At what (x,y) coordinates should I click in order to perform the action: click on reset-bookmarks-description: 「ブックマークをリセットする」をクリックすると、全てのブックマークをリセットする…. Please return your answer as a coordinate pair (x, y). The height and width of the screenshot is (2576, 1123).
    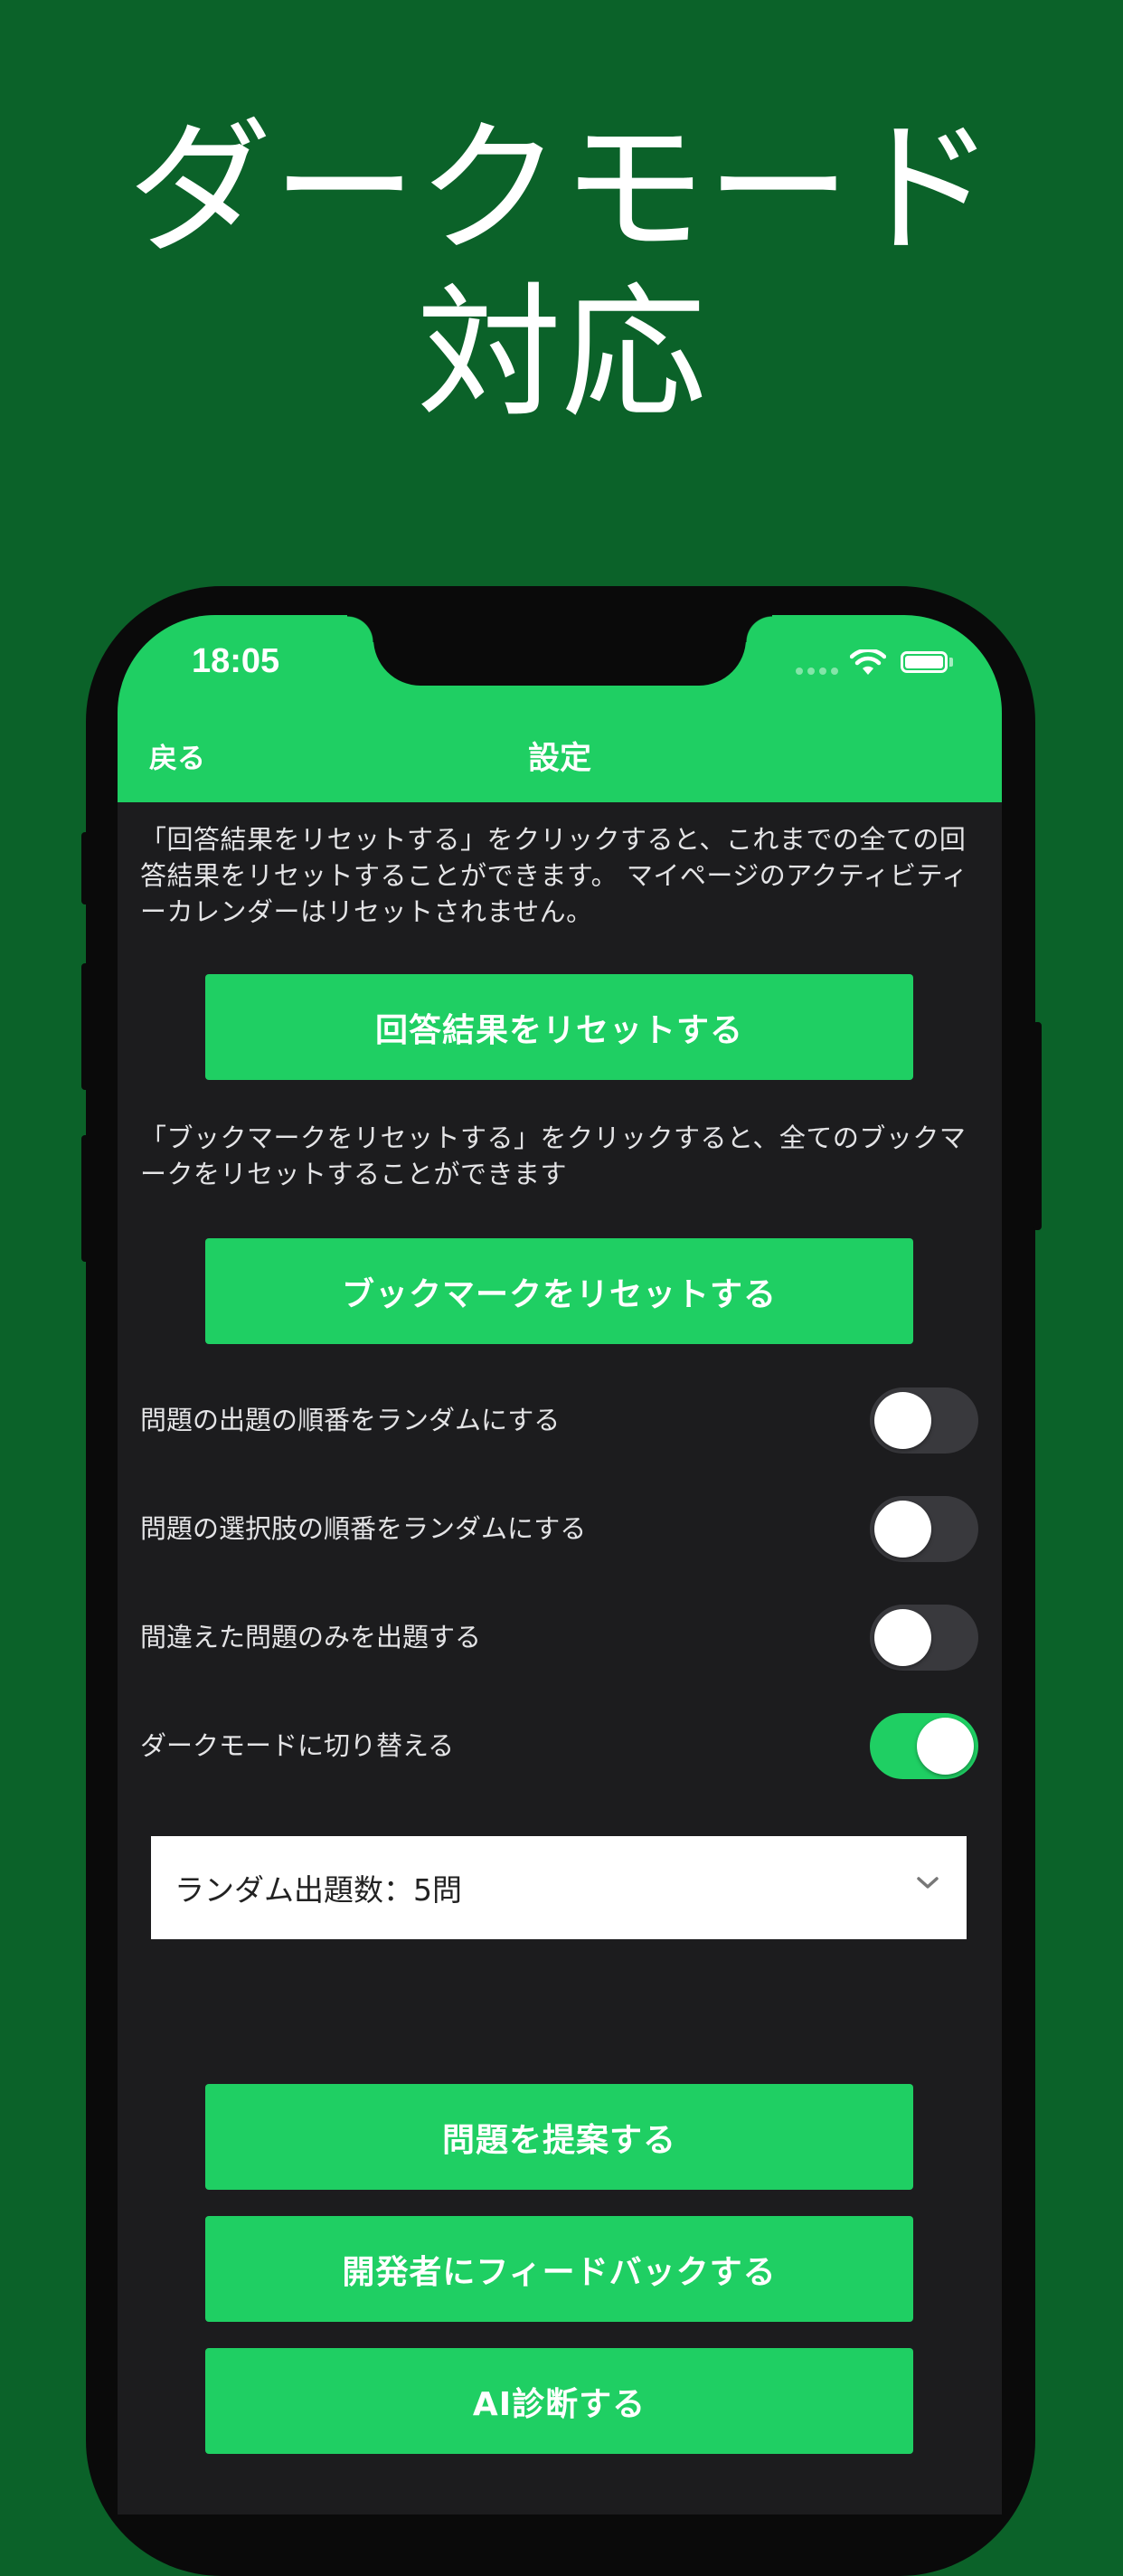
    Looking at the image, I should click on (553, 1155).